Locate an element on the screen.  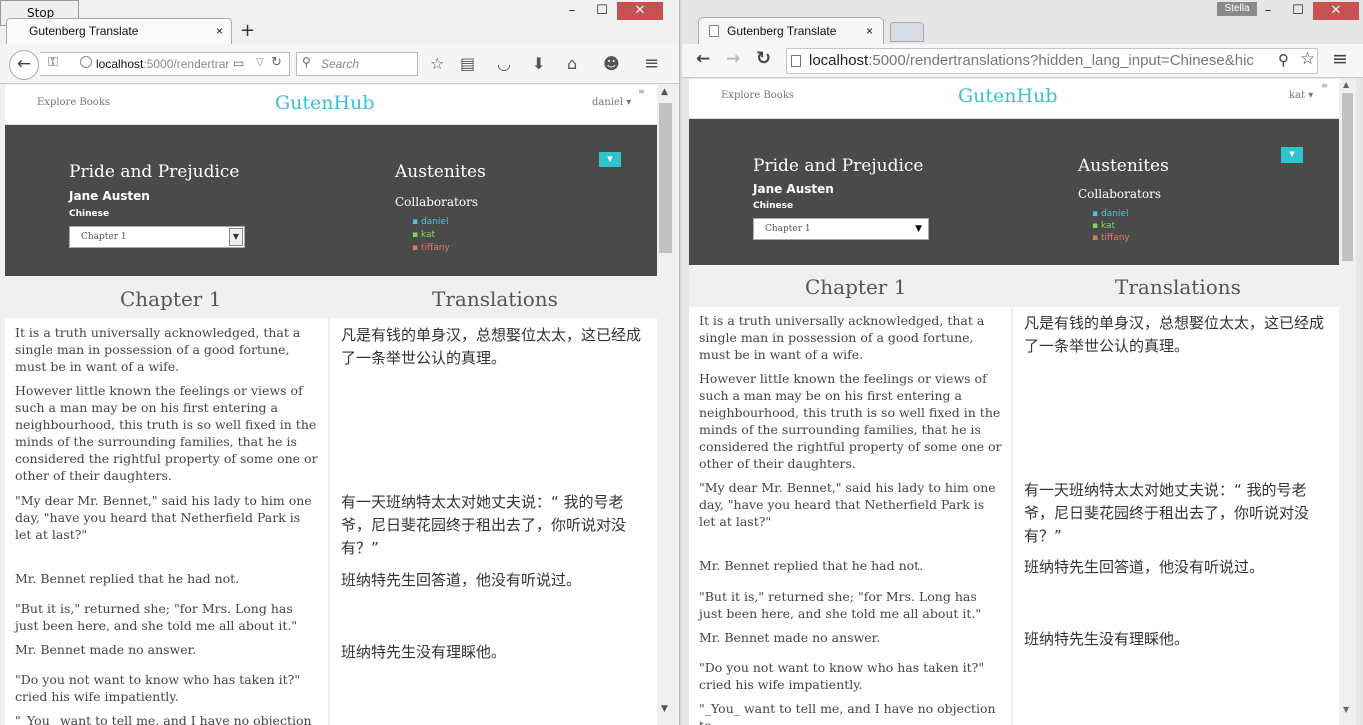
translations-heading: Translations is located at coordinates (1178, 287).